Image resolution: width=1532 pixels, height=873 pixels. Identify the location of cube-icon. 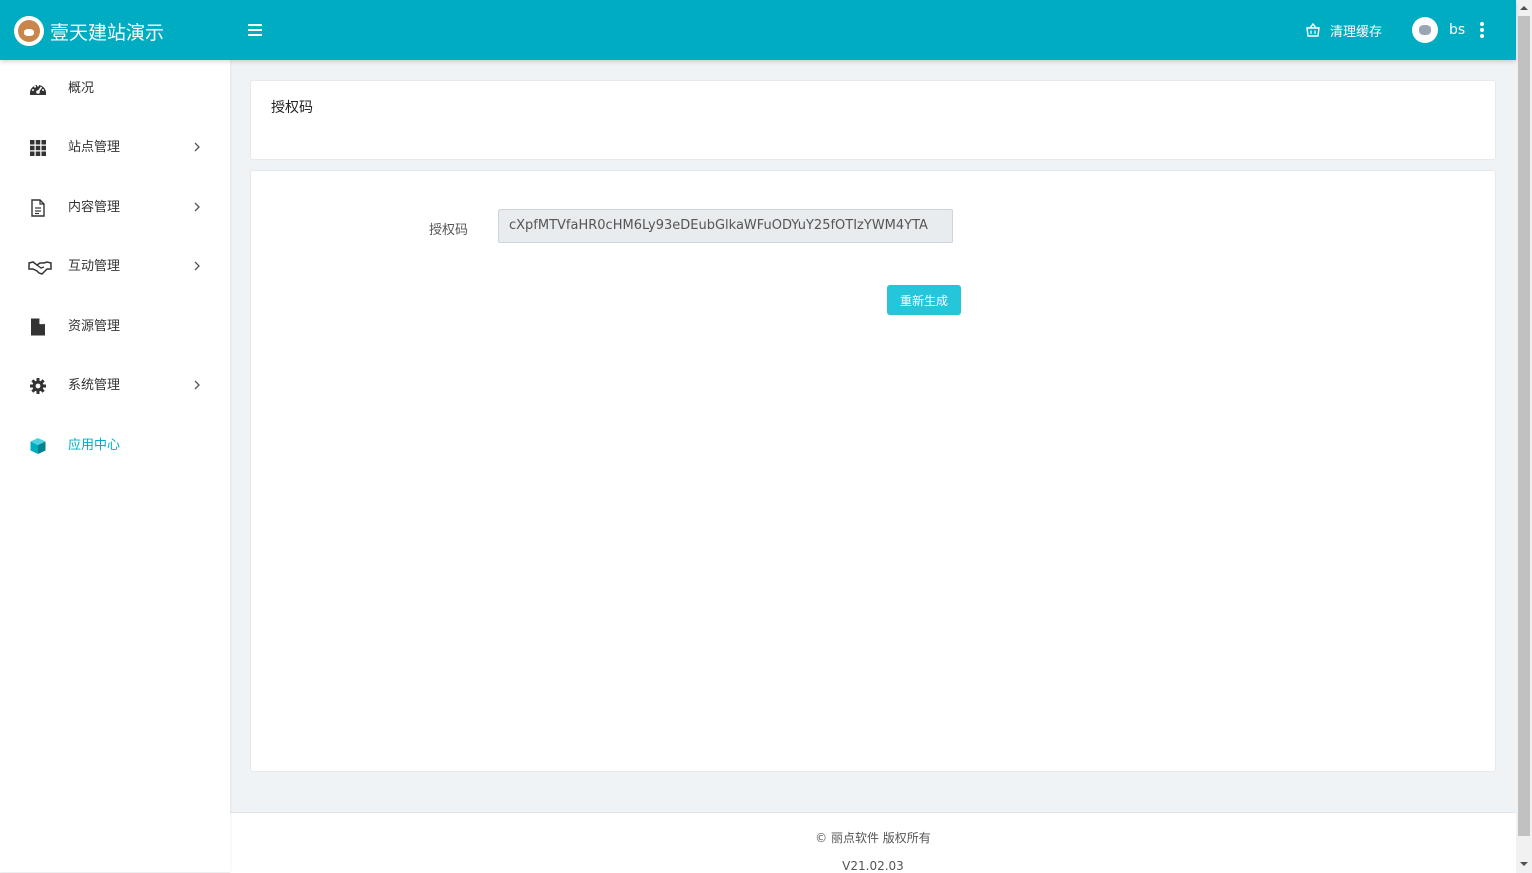
(38, 446).